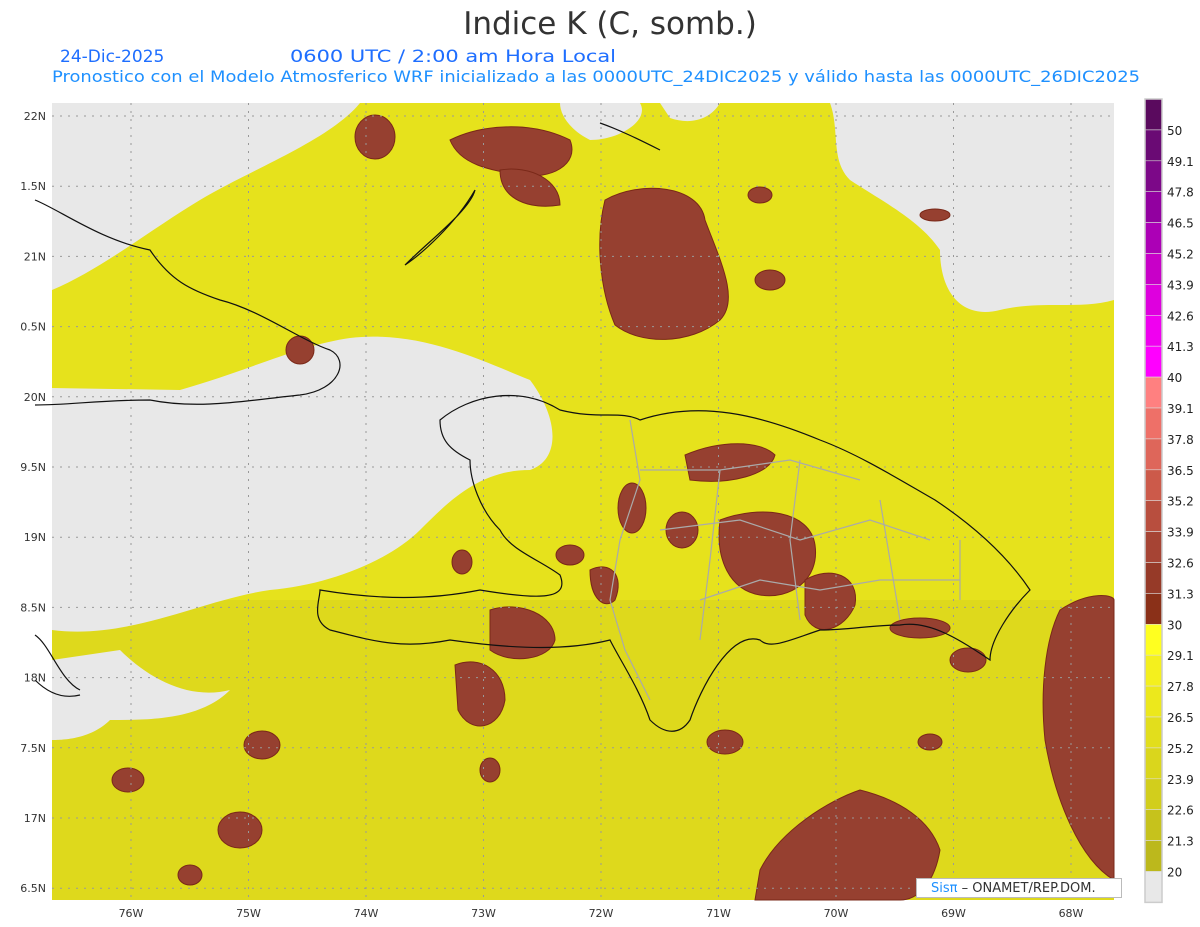 The width and height of the screenshot is (1200, 927). What do you see at coordinates (1180, 193) in the screenshot?
I see `colorbar-label: 47.8` at bounding box center [1180, 193].